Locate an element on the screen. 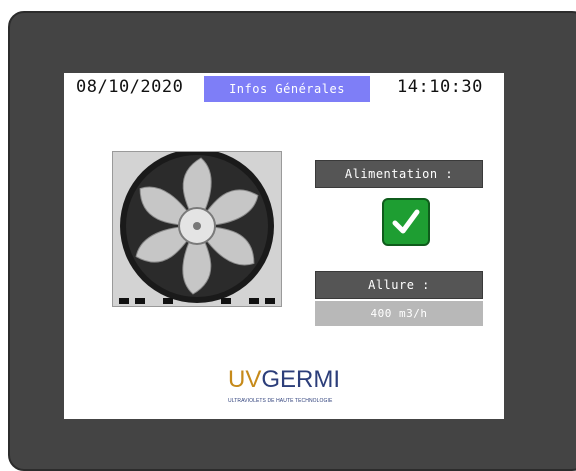  logo-uv-text: UV is located at coordinates (245, 379).